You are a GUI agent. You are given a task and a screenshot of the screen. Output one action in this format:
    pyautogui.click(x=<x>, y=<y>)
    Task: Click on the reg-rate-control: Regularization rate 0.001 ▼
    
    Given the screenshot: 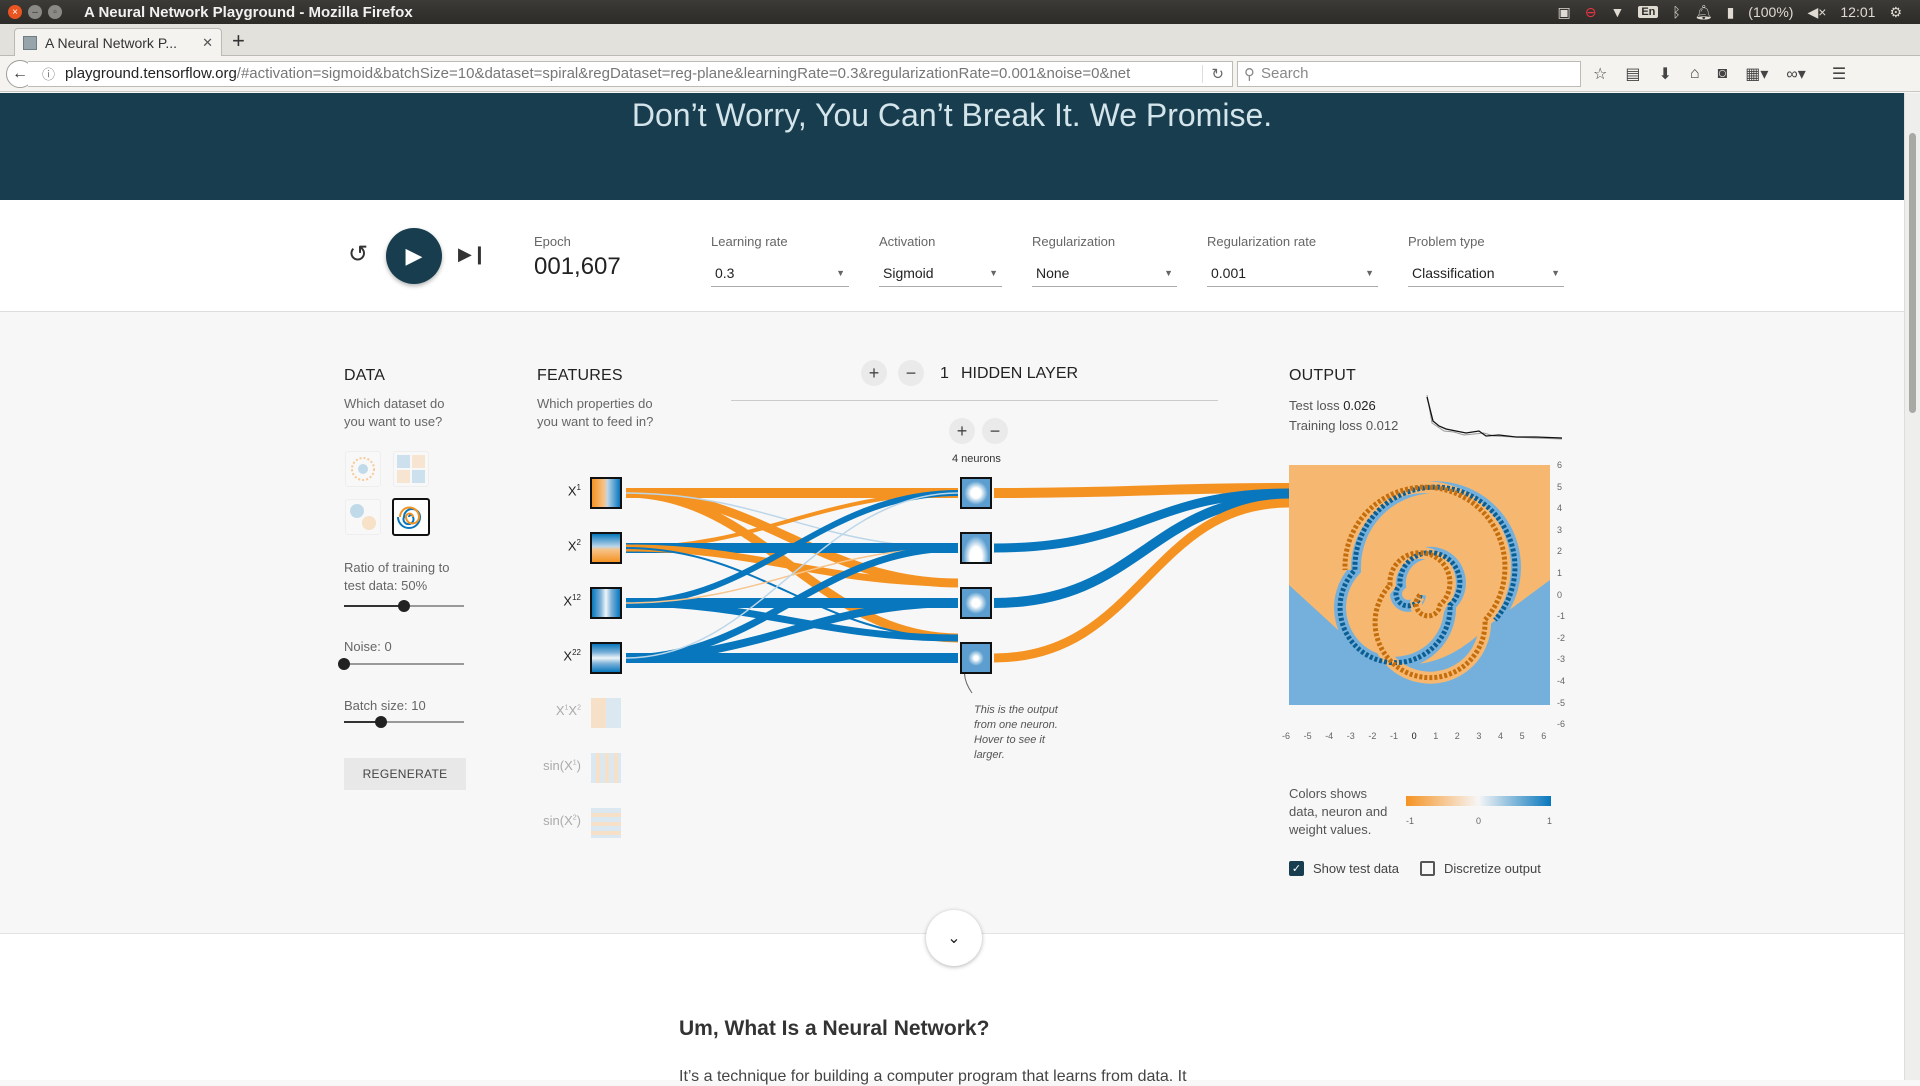 What is the action you would take?
    pyautogui.click(x=1292, y=260)
    